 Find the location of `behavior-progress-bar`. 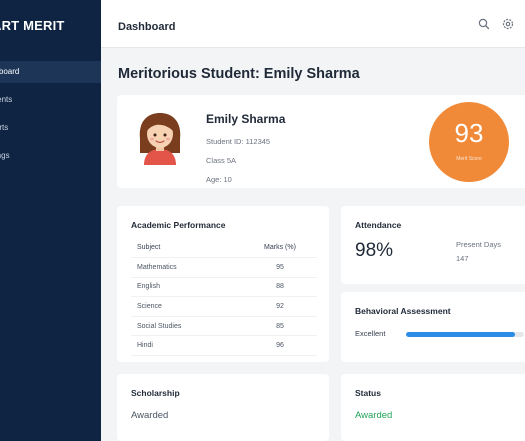

behavior-progress-bar is located at coordinates (465, 334).